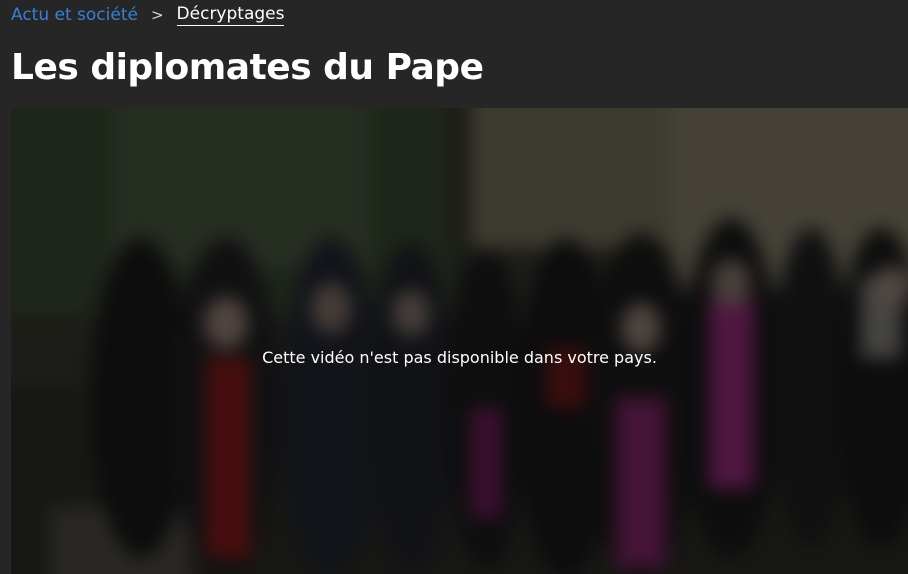  What do you see at coordinates (74, 15) in the screenshot?
I see `breadcrumb-link-actu-et-societe: Actu et société` at bounding box center [74, 15].